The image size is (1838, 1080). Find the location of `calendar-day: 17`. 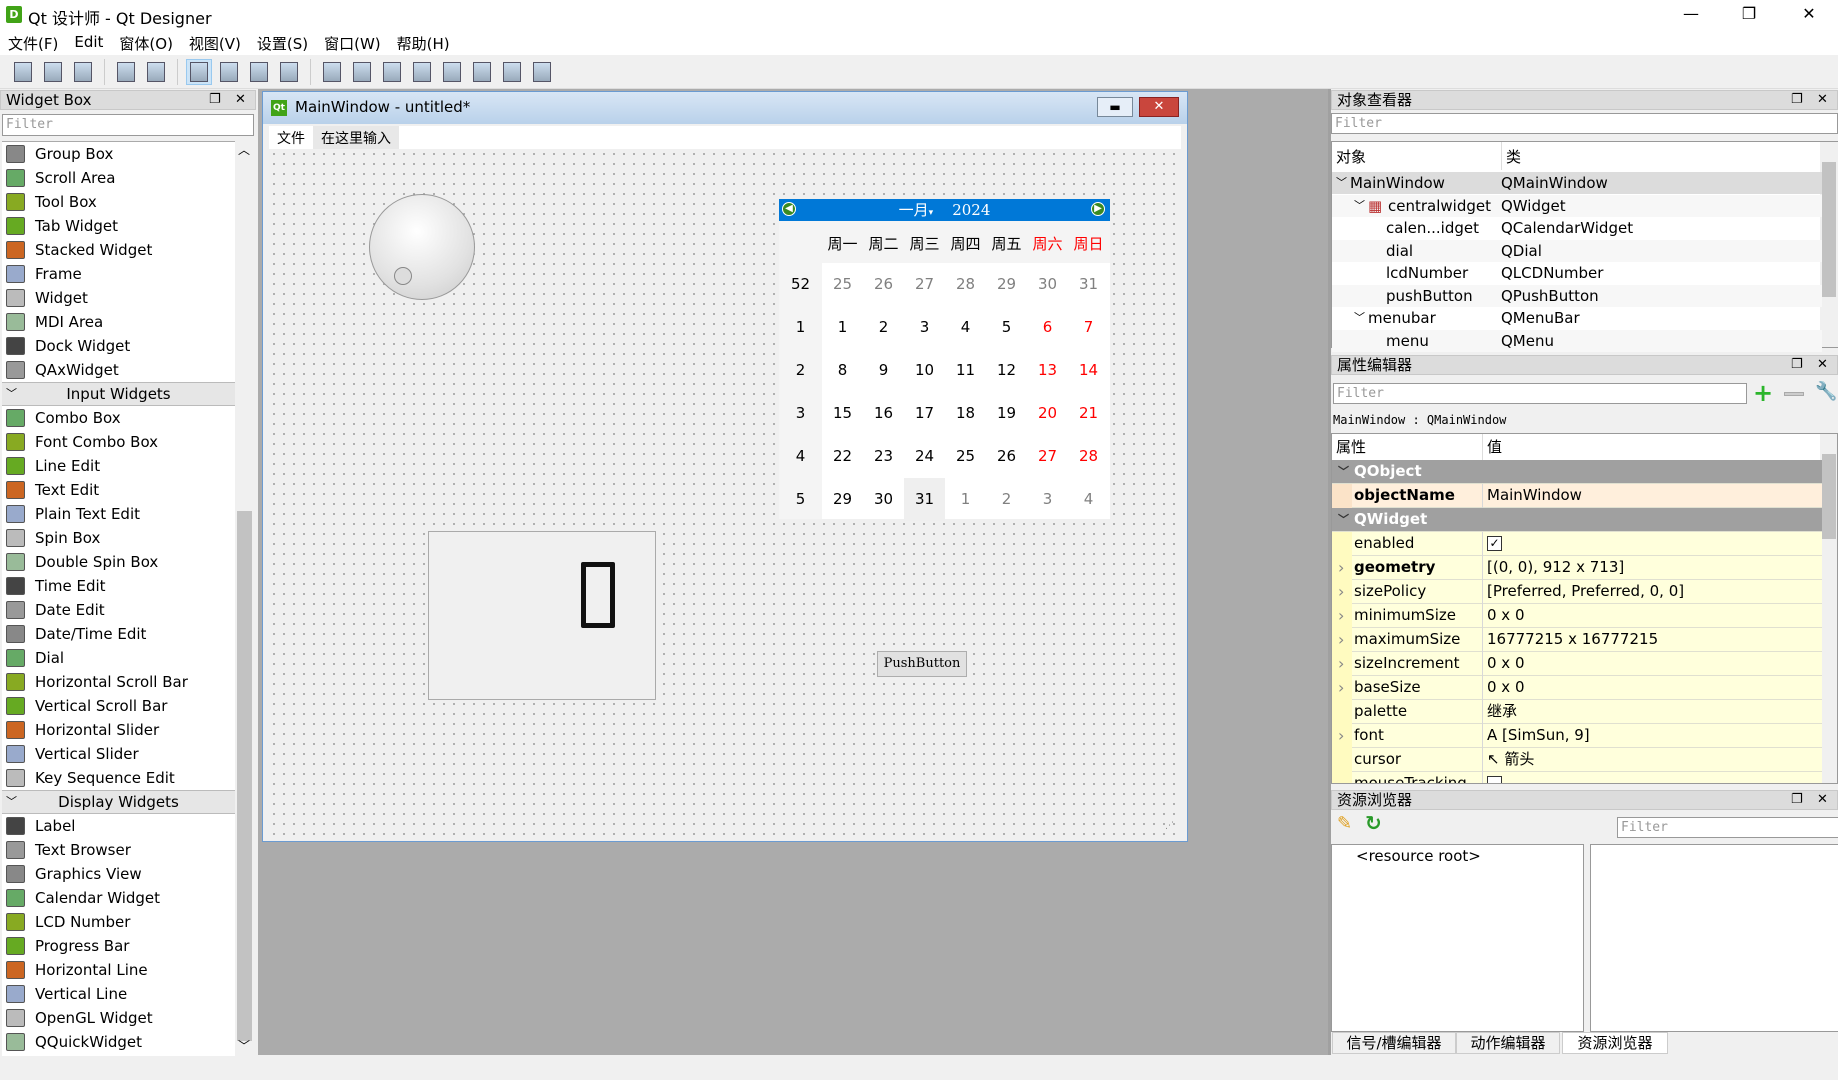

calendar-day: 17 is located at coordinates (924, 413).